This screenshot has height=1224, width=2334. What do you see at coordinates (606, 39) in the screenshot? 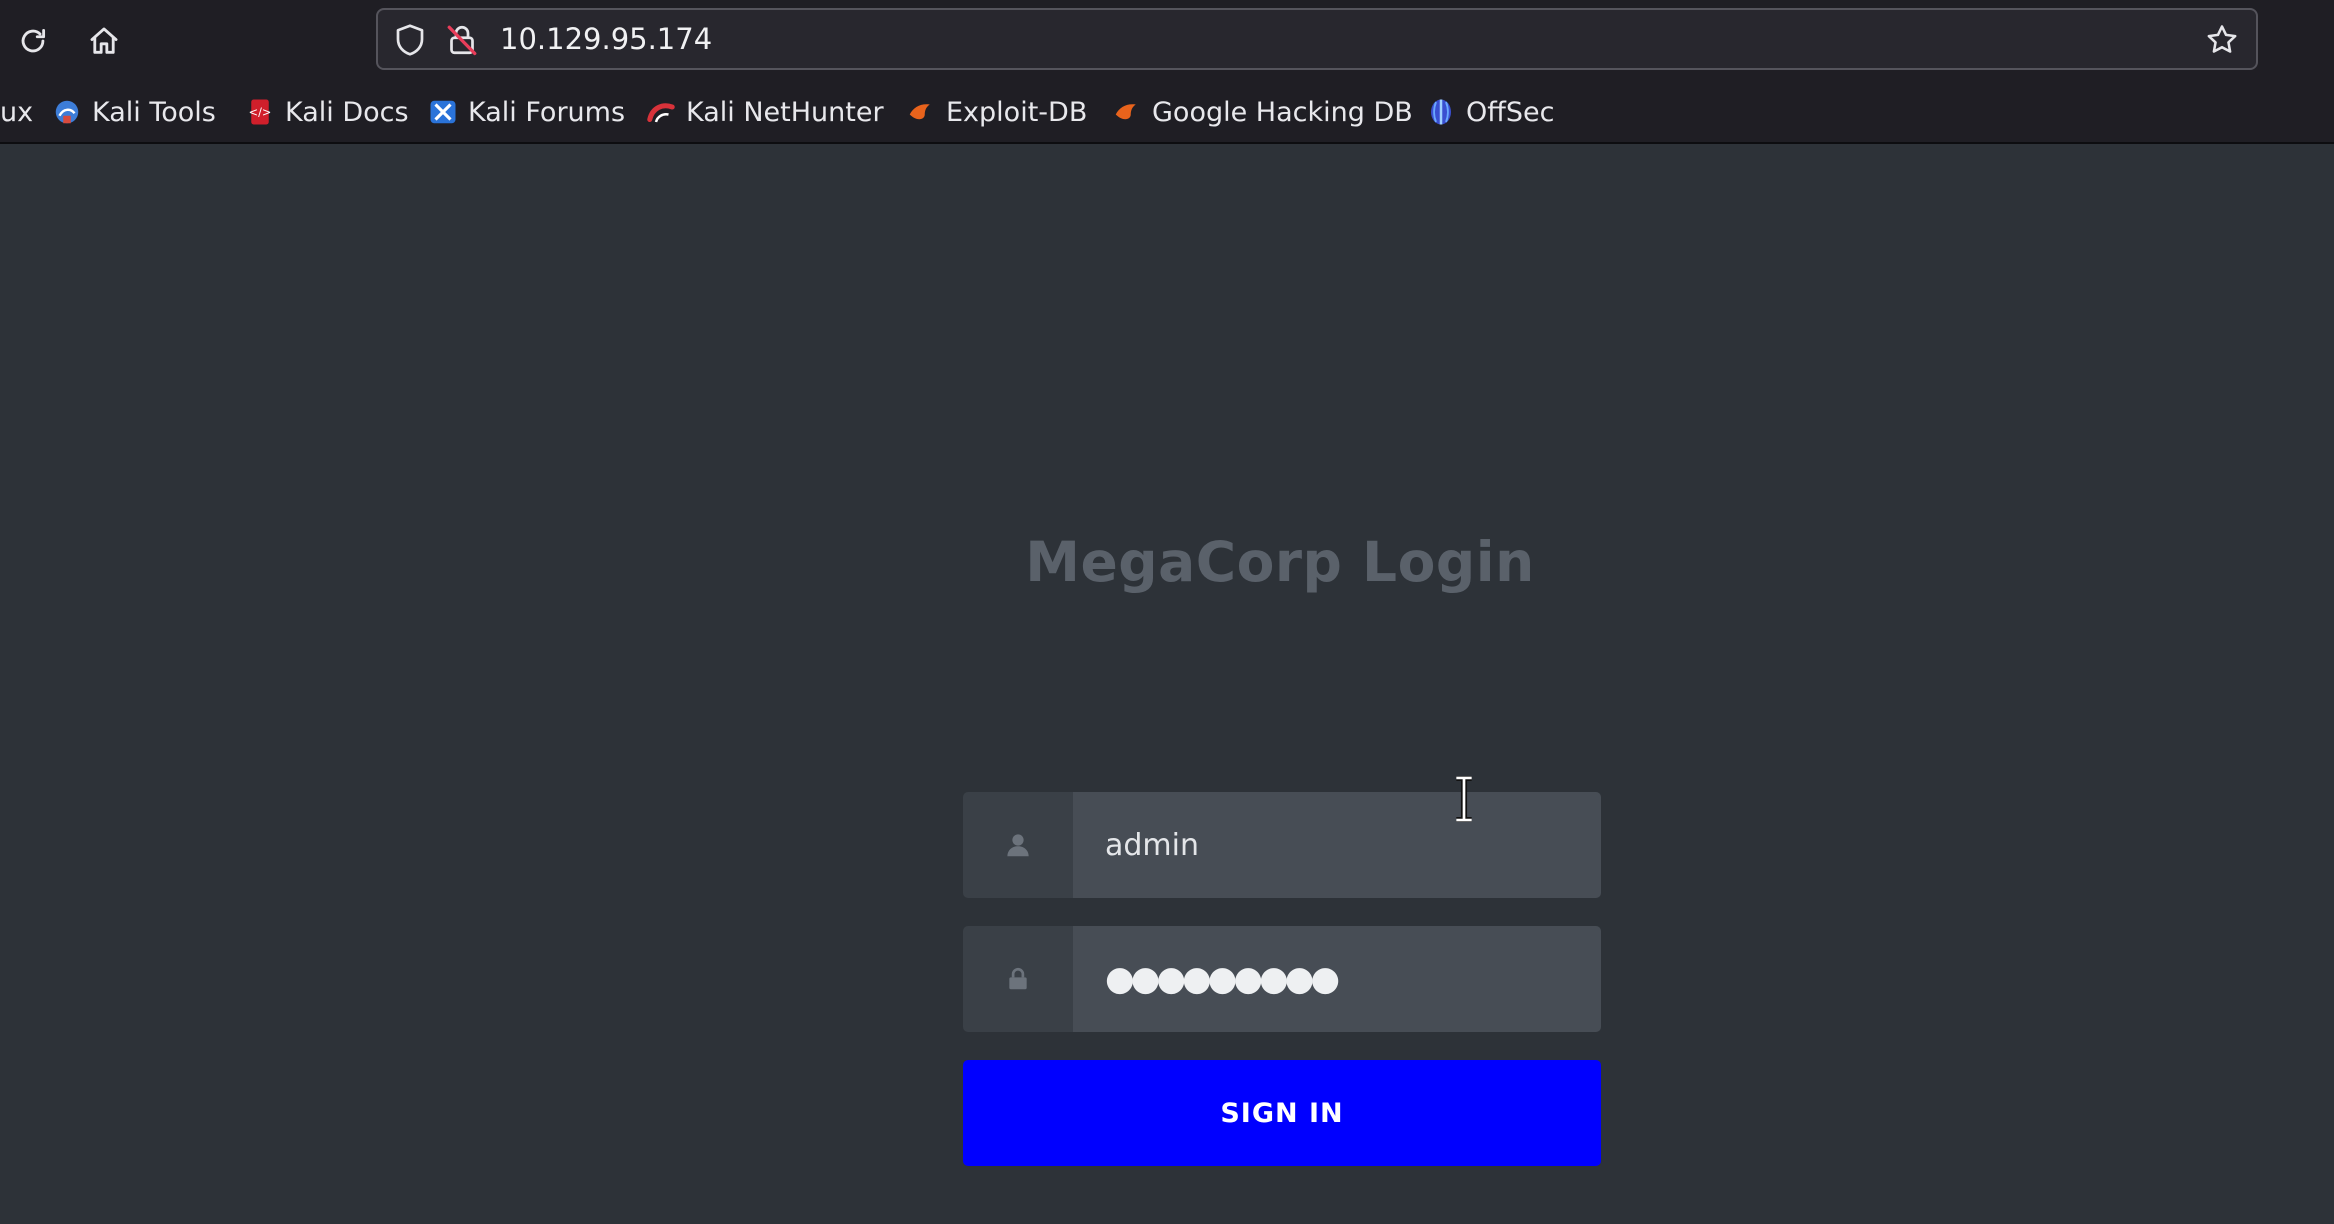
I see `url-text: 10.129.95.174` at bounding box center [606, 39].